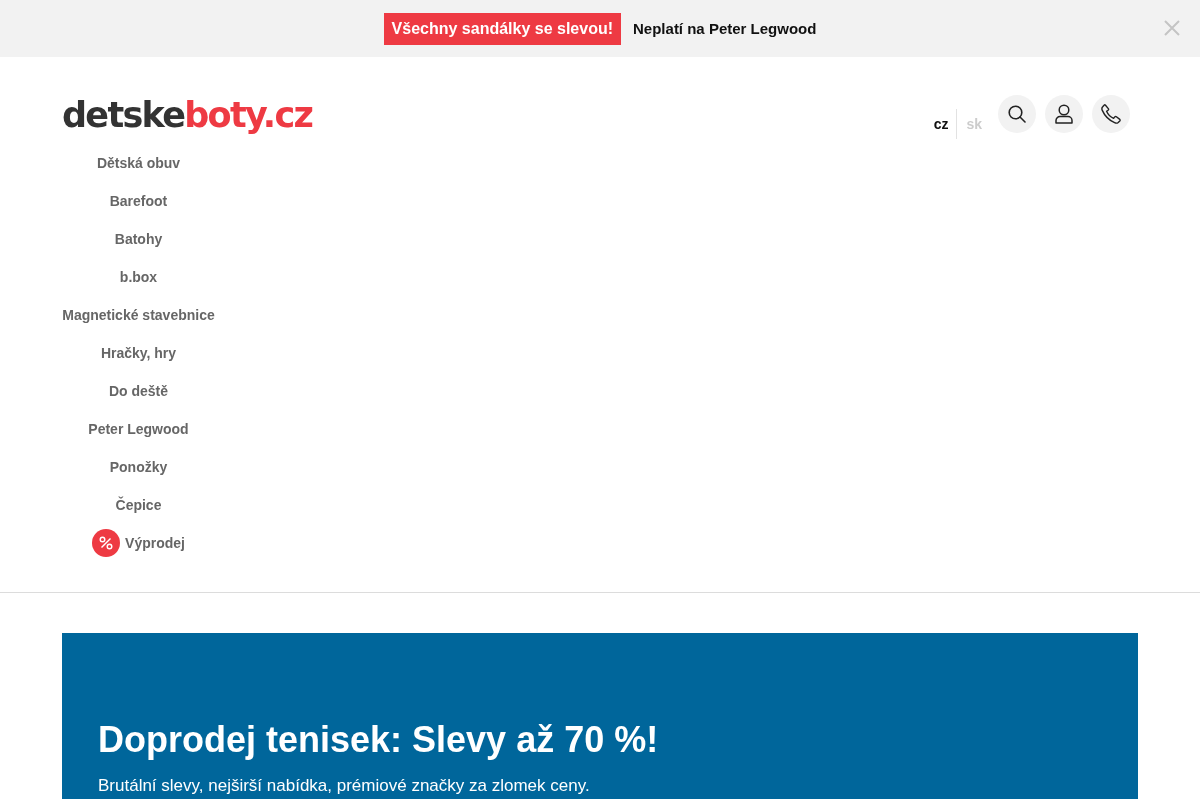 This screenshot has height=800, width=1200. Describe the element at coordinates (138, 467) in the screenshot. I see `nav-link: Ponožky` at that location.